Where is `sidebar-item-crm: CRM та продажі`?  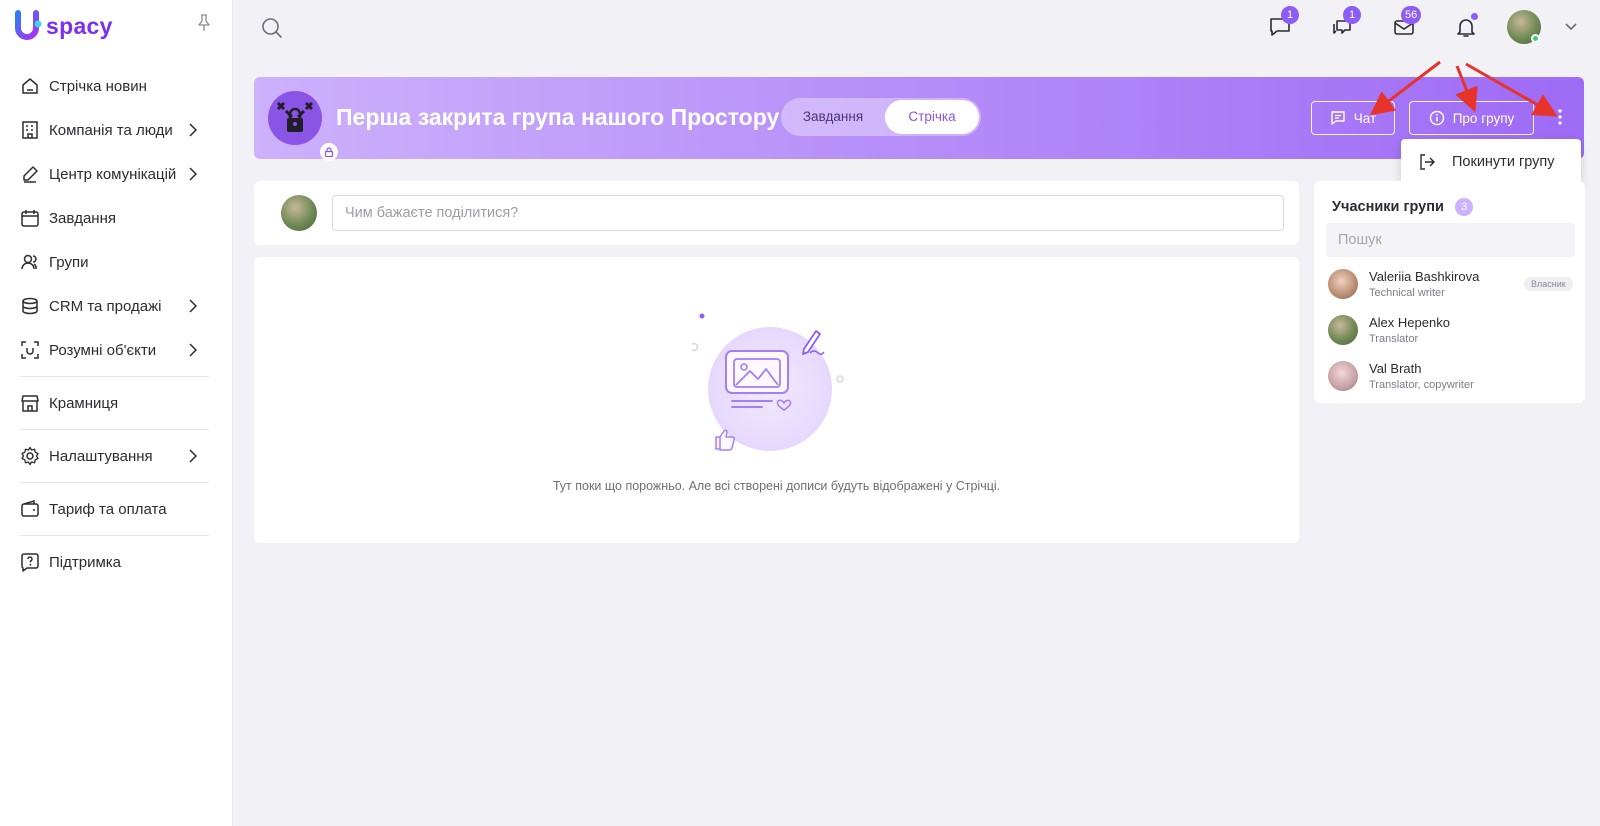
sidebar-item-crm: CRM та продажі is located at coordinates (116, 306).